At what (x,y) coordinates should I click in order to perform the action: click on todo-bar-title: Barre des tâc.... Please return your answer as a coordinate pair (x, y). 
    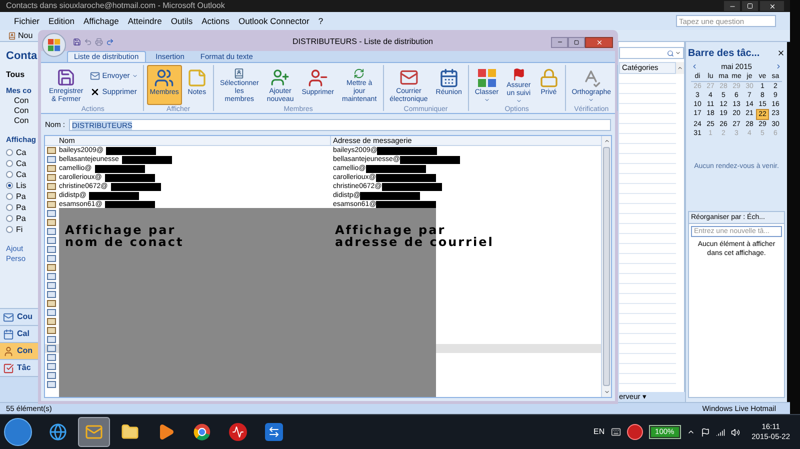
    Looking at the image, I should click on (724, 53).